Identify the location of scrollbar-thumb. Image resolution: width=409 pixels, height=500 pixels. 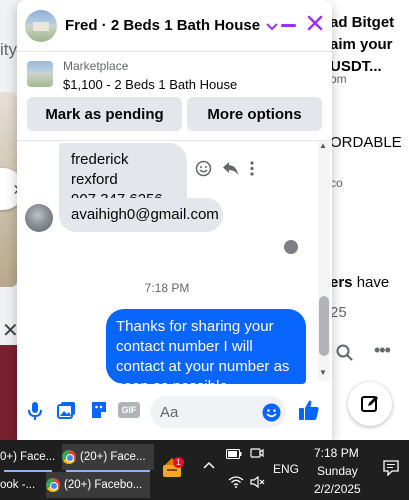
(324, 326).